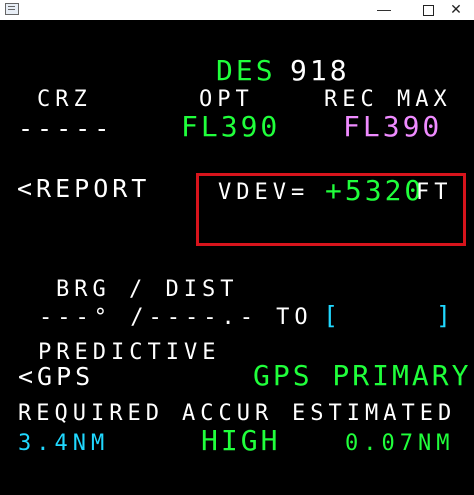 This screenshot has height=495, width=474. I want to click on page-title: DES, so click(246, 70).